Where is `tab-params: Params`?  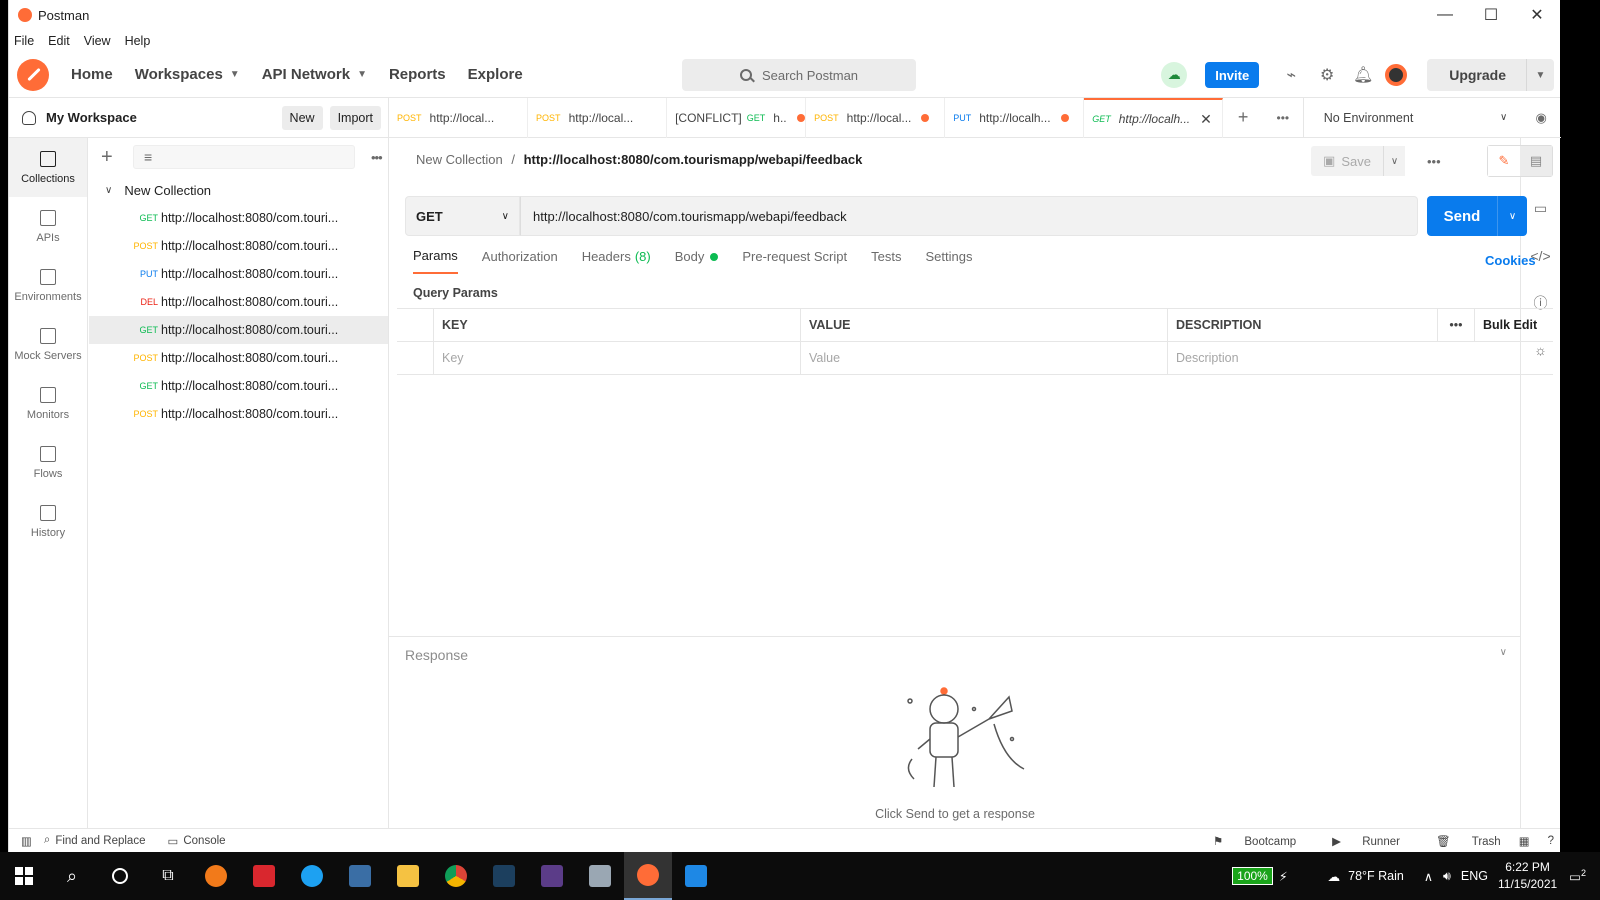
tab-params: Params is located at coordinates (435, 261).